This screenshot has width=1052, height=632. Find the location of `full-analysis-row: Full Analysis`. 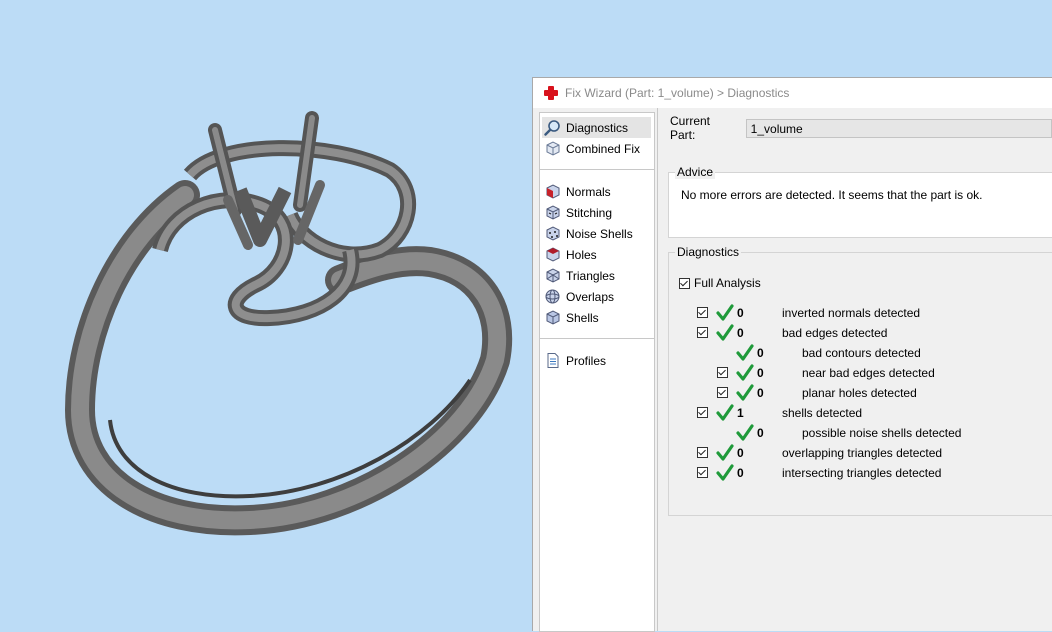

full-analysis-row: Full Analysis is located at coordinates (720, 283).